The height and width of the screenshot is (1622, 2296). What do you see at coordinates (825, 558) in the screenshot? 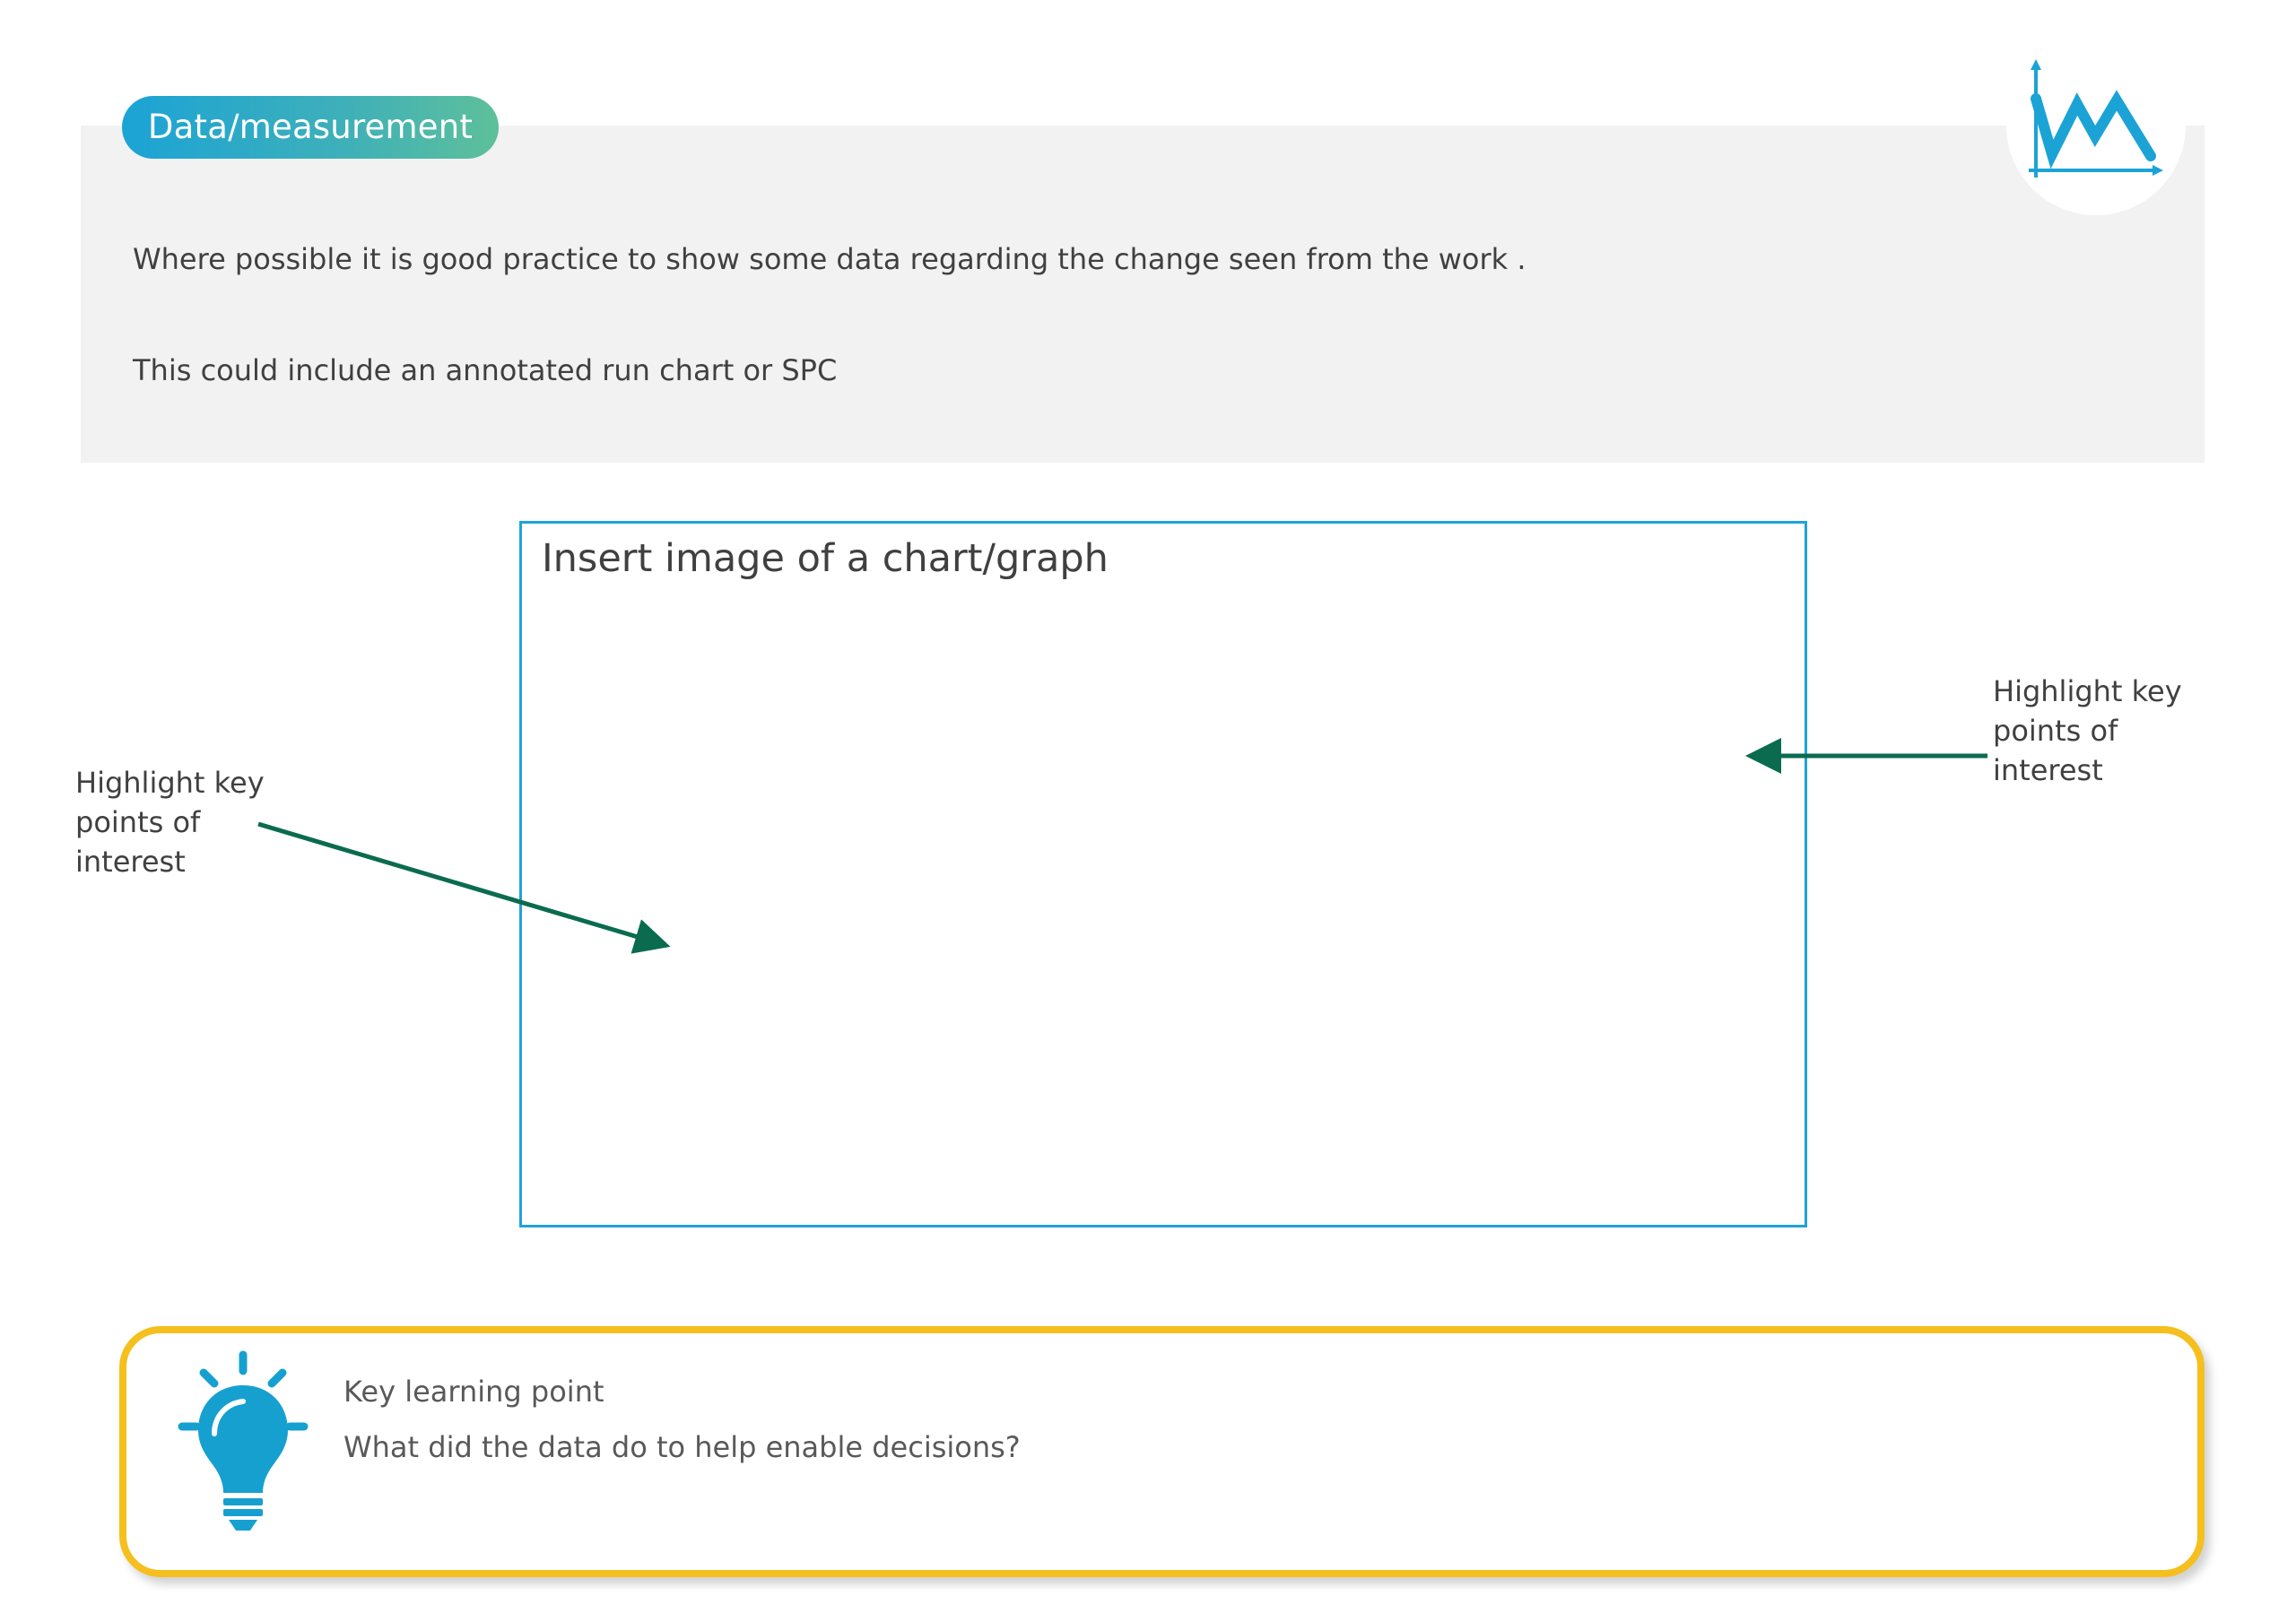
I see `placeholder-title: Insert image of a chart/graph` at bounding box center [825, 558].